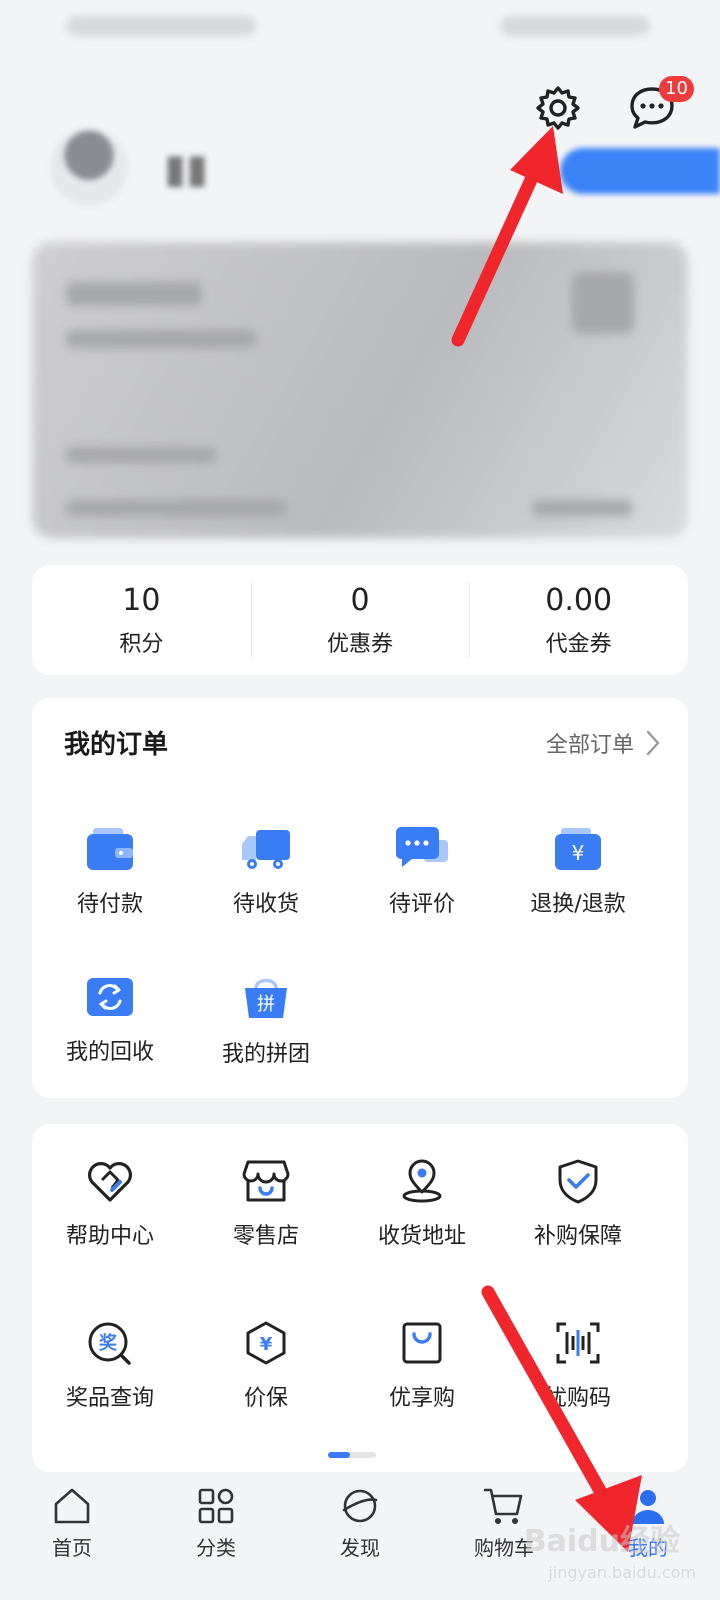  I want to click on store-icon, so click(266, 1181).